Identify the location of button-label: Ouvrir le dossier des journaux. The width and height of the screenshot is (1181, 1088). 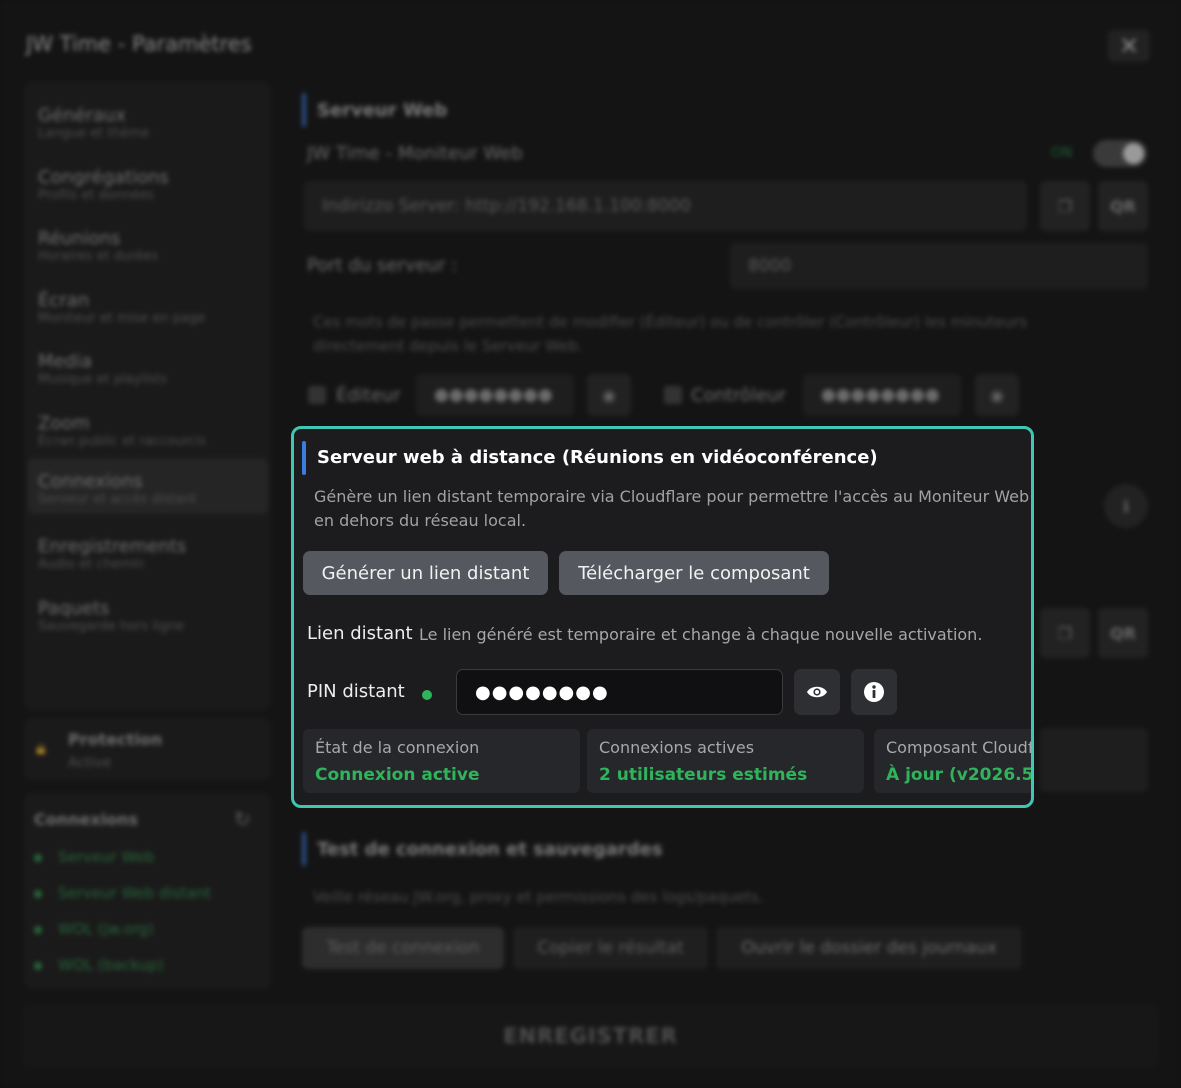
(869, 948).